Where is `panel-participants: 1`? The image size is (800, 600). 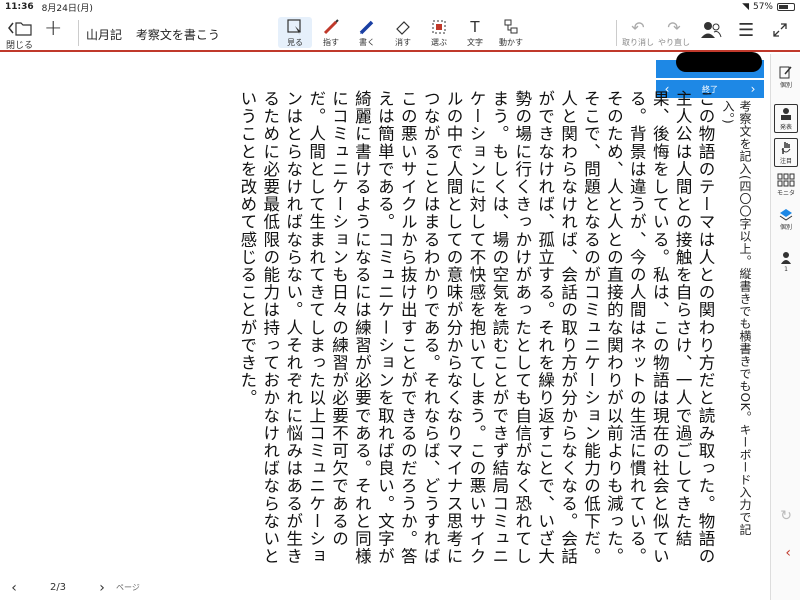
panel-participants: 1 is located at coordinates (786, 261).